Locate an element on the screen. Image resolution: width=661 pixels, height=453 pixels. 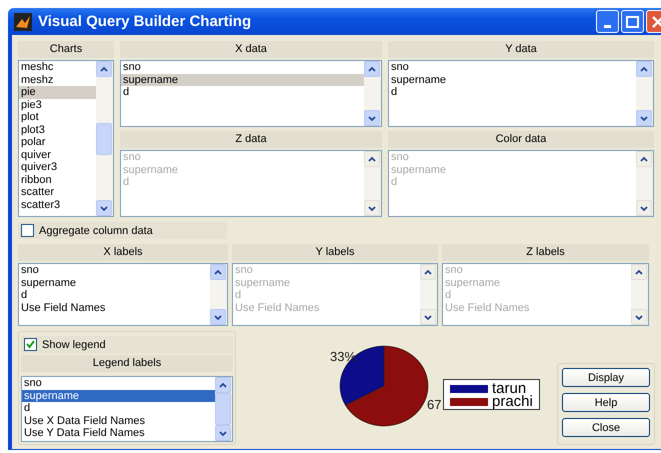
list-item: polar is located at coordinates (57, 142).